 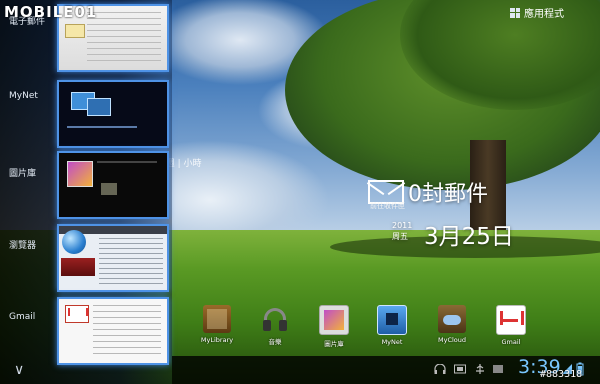 What do you see at coordinates (498, 369) in the screenshot?
I see `notification-icon` at bounding box center [498, 369].